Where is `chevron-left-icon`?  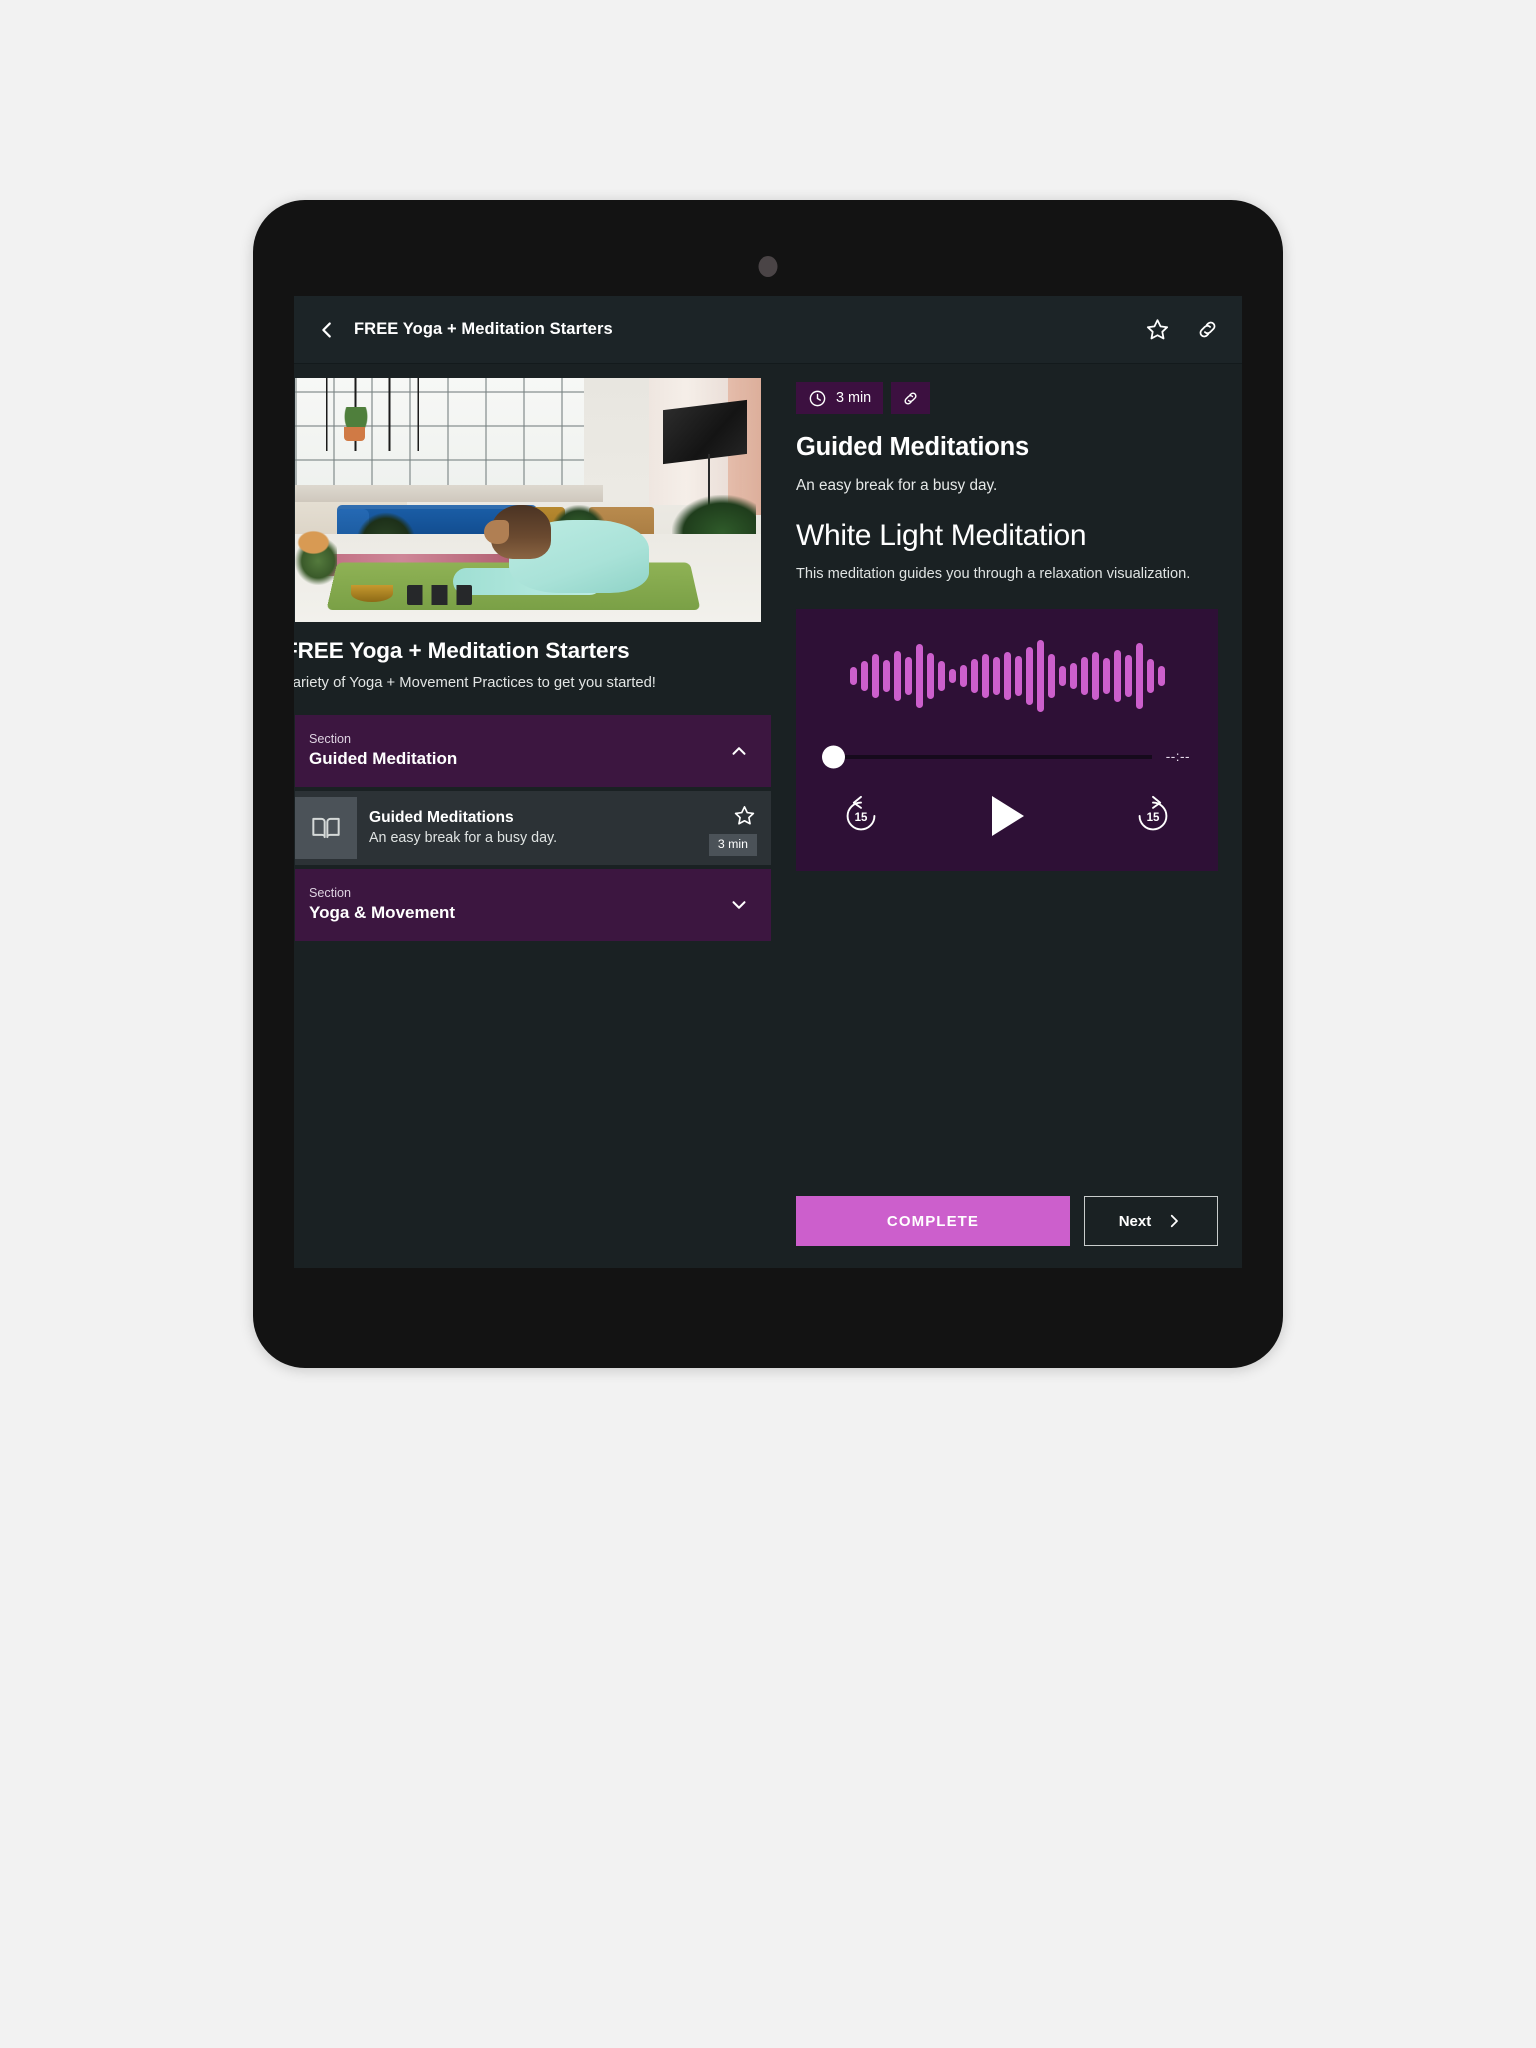
chevron-left-icon is located at coordinates (326, 329).